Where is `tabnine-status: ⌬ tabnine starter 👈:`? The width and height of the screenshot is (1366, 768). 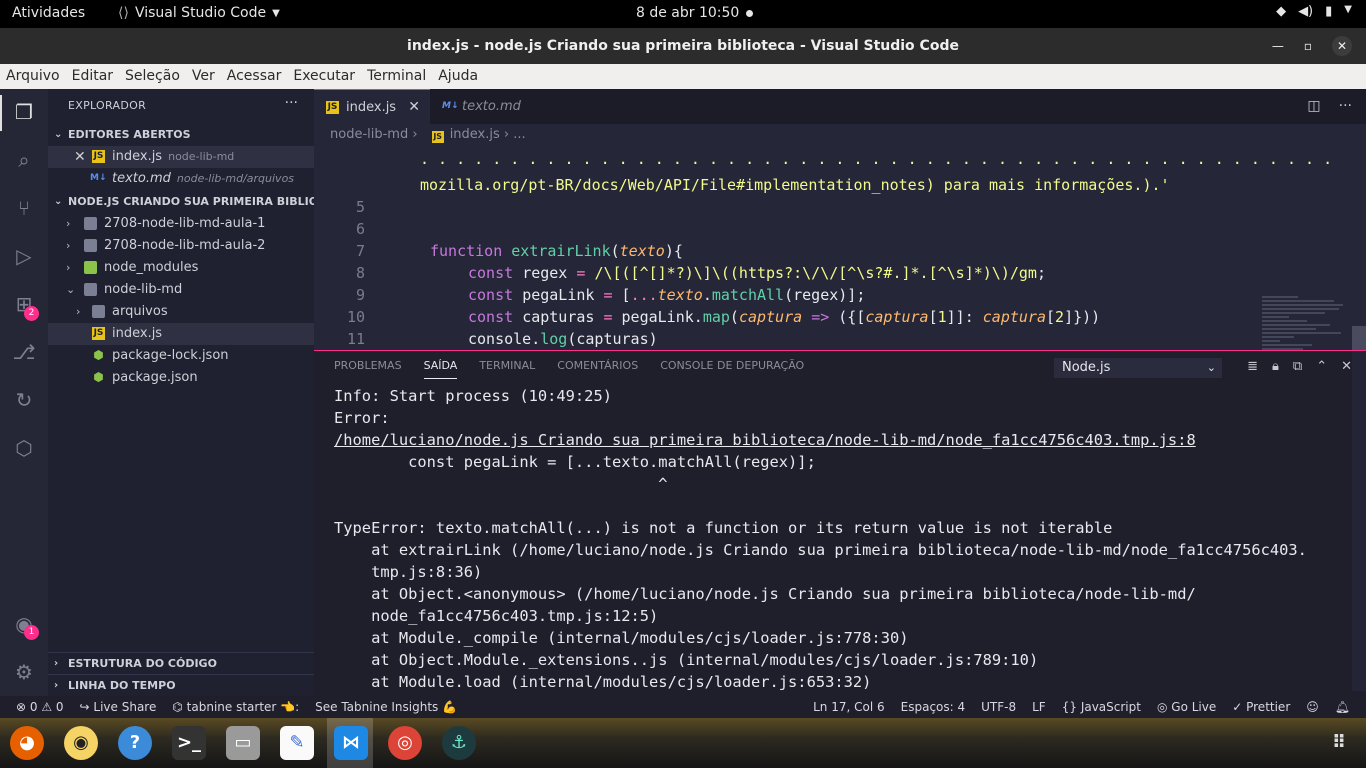 tabnine-status: ⌬ tabnine starter 👈: is located at coordinates (235, 707).